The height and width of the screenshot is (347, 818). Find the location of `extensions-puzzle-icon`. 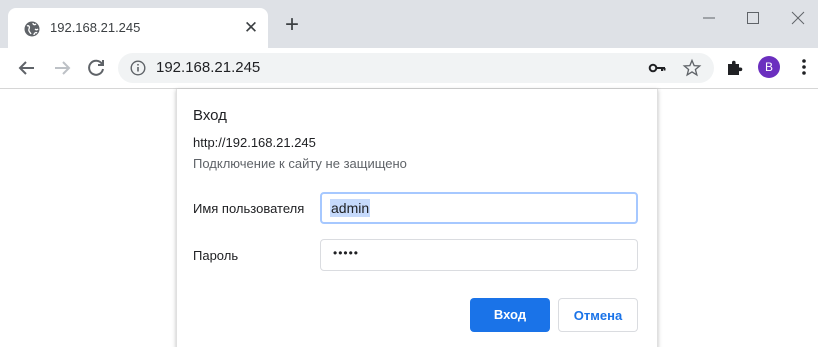

extensions-puzzle-icon is located at coordinates (735, 67).